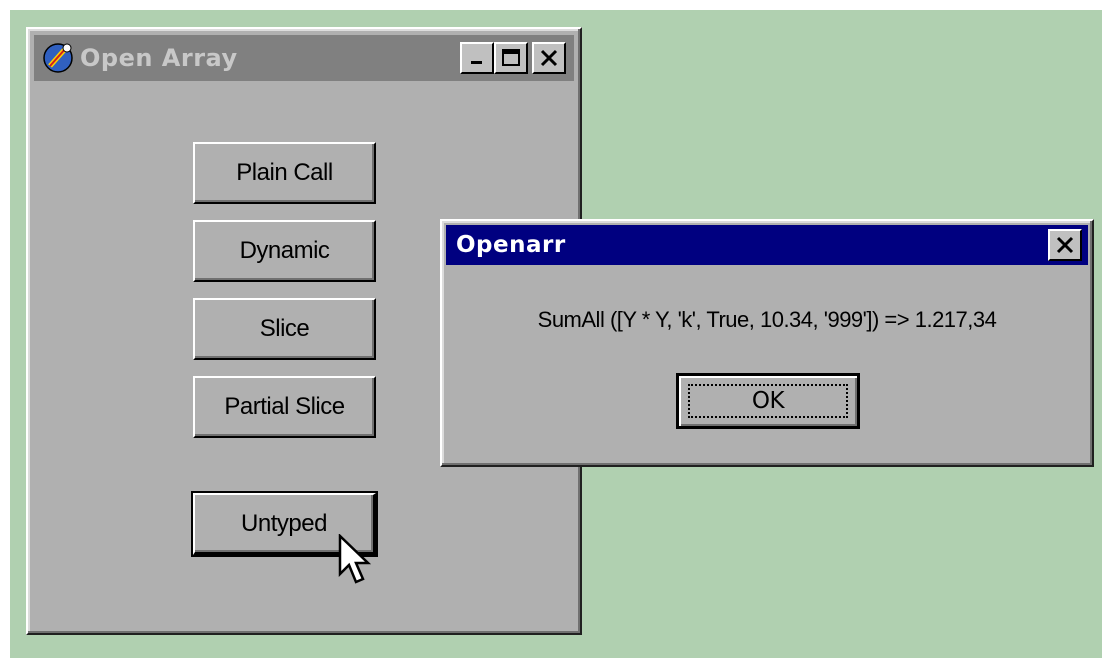 This screenshot has height=658, width=1108. I want to click on ok-label: OK, so click(768, 401).